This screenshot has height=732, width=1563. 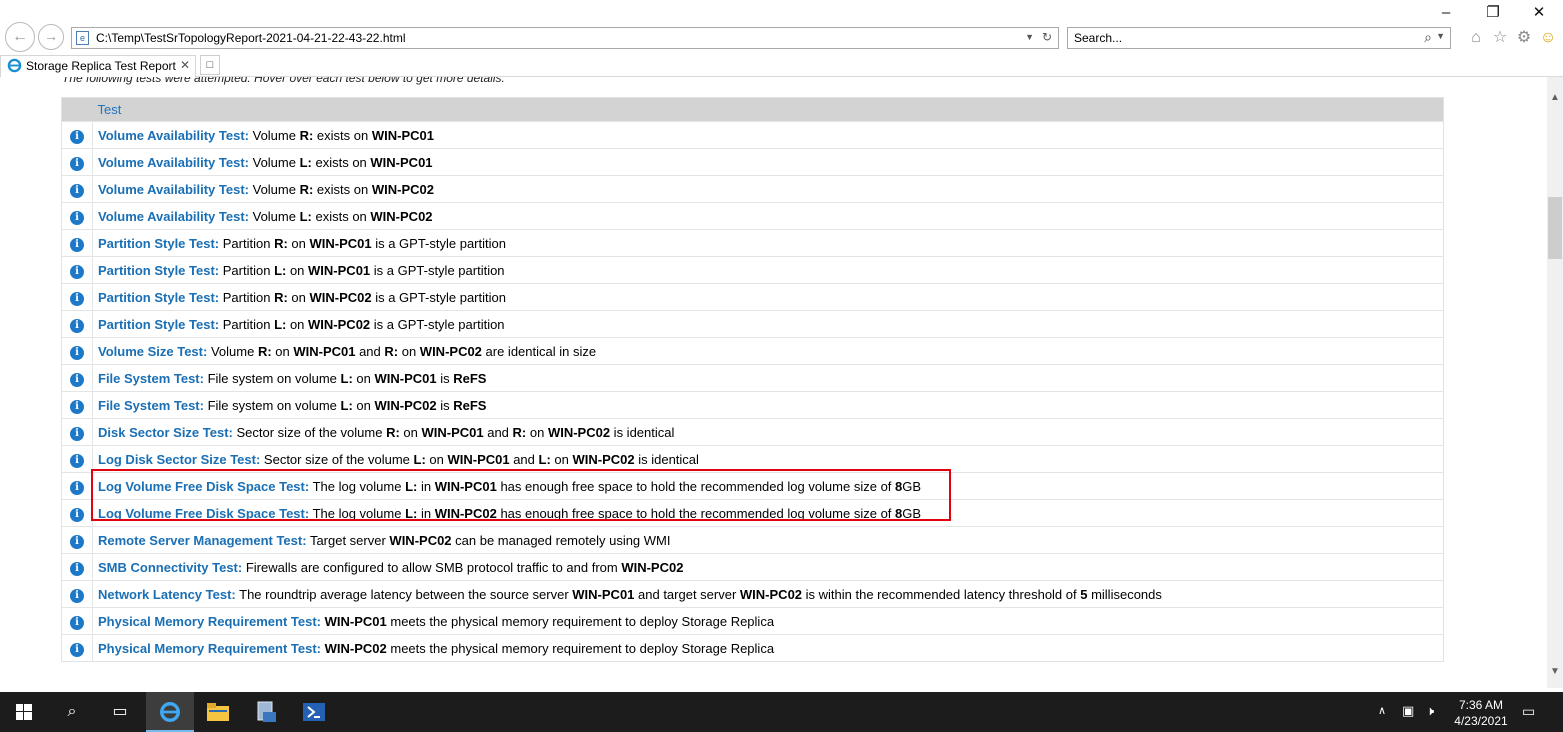 I want to click on new-tab-button: □, so click(x=210, y=65).